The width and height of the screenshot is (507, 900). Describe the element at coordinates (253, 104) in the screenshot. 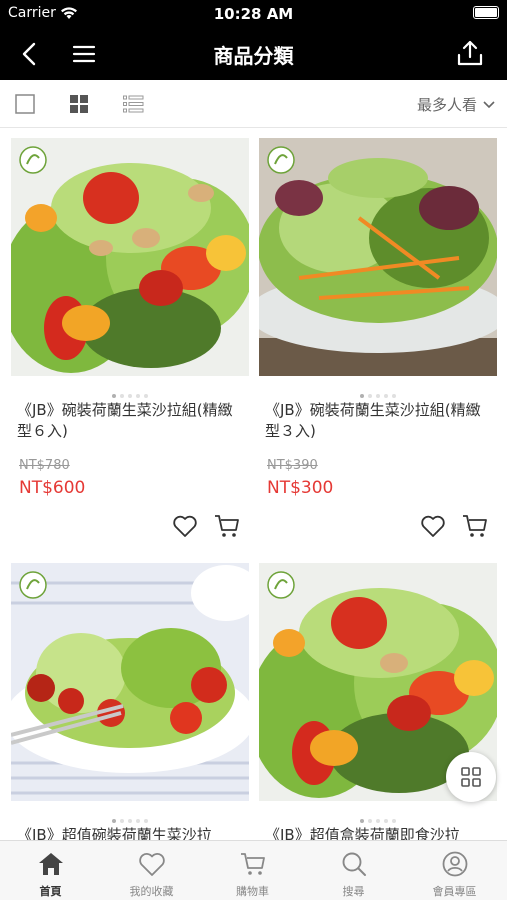

I see `view-toolbar: 最多人看` at that location.